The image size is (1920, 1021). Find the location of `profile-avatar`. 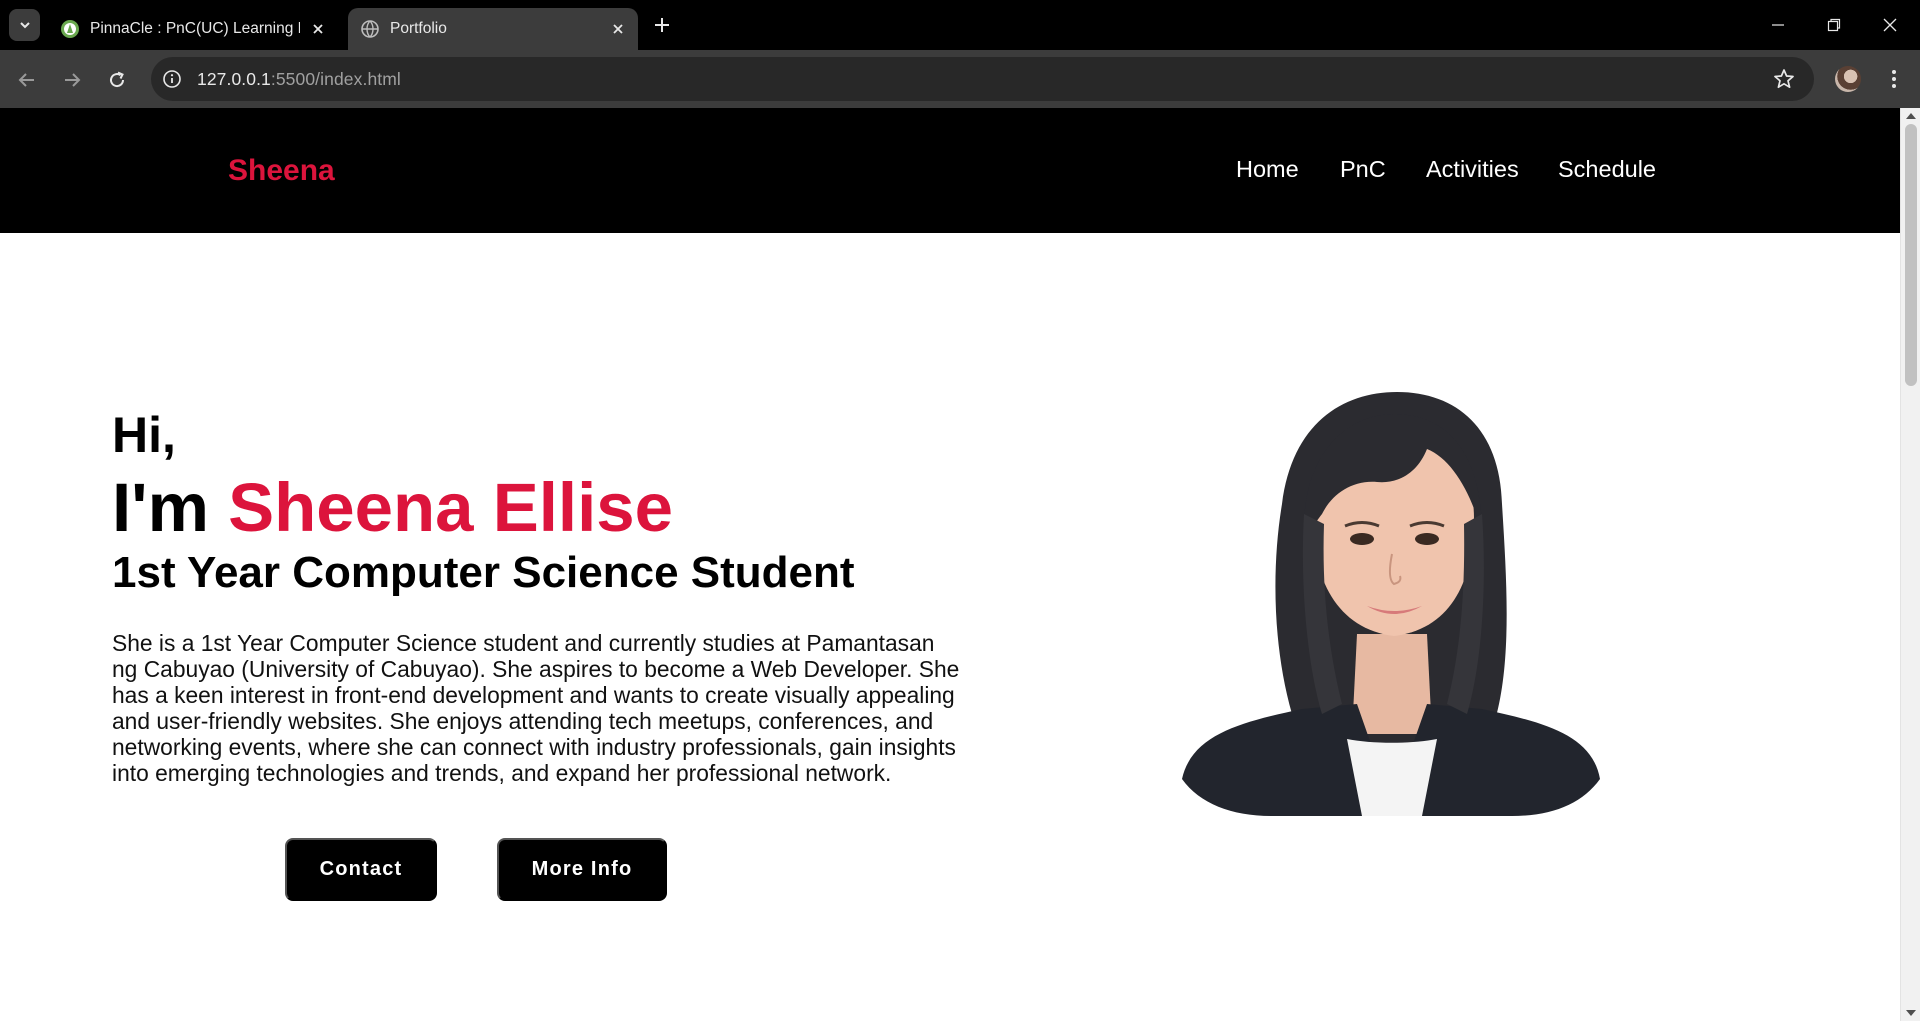

profile-avatar is located at coordinates (1848, 79).